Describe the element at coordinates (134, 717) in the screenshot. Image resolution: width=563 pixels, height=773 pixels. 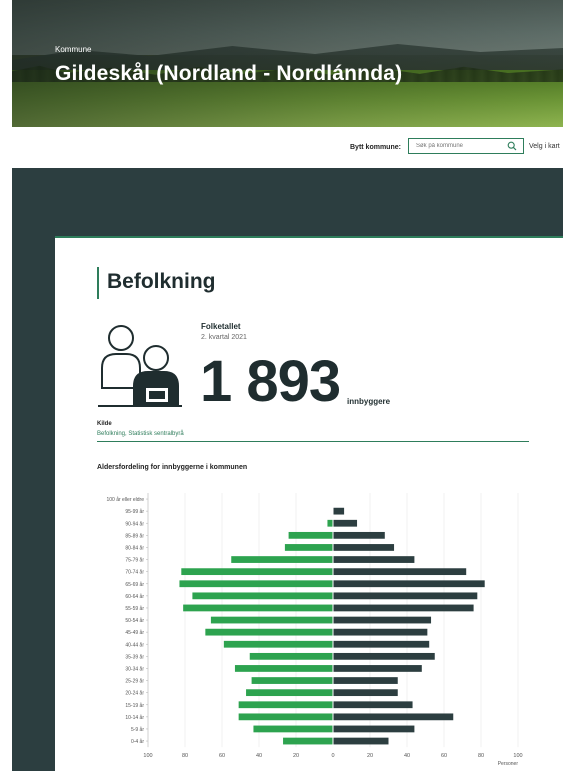
I see `y-tick-label: 10-14 år` at that location.